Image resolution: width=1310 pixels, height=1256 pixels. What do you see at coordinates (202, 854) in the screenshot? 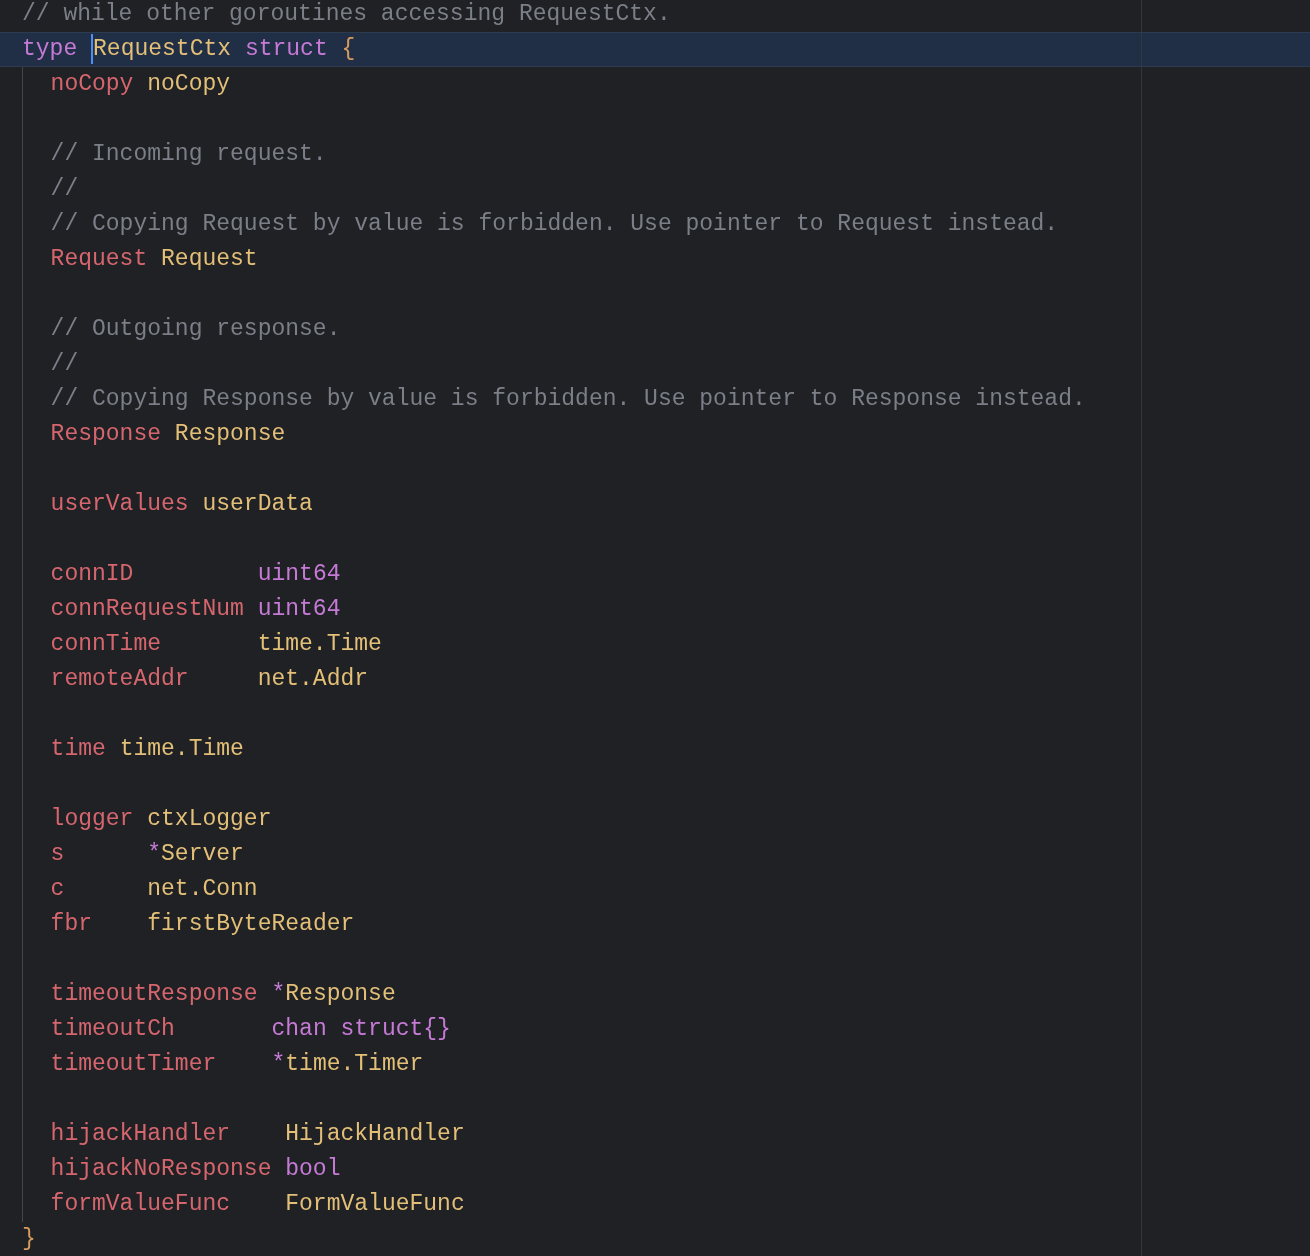
I see `type-name: Server` at bounding box center [202, 854].